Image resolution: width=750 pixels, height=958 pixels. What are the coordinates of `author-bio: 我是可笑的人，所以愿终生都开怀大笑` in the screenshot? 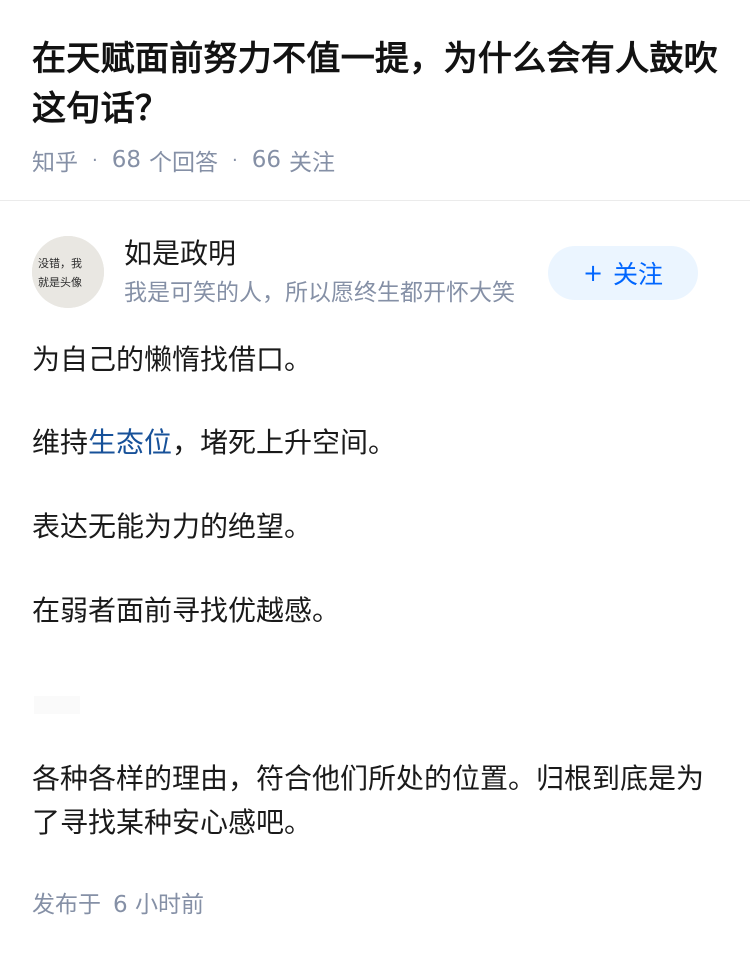 It's located at (319, 293).